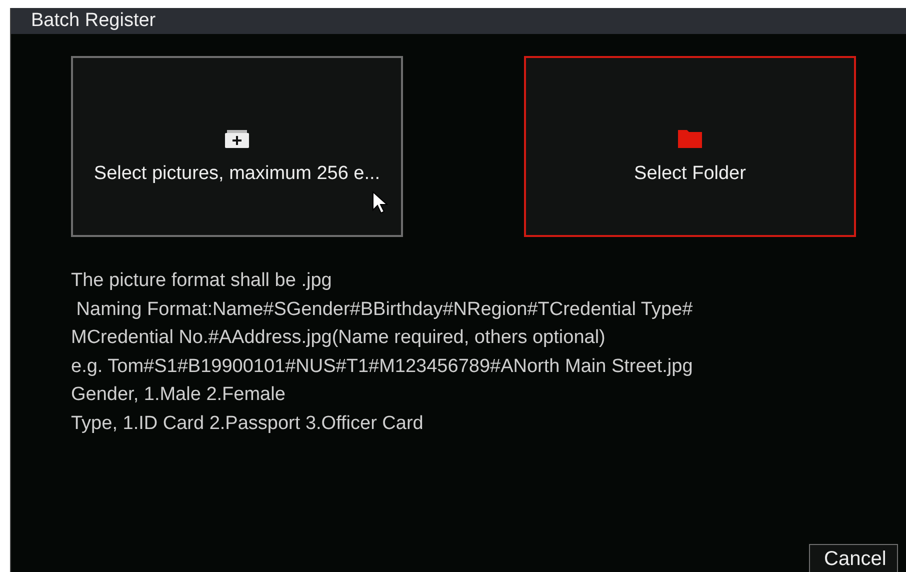 The height and width of the screenshot is (572, 906). Describe the element at coordinates (853, 558) in the screenshot. I see `cancel-button: Cancel` at that location.